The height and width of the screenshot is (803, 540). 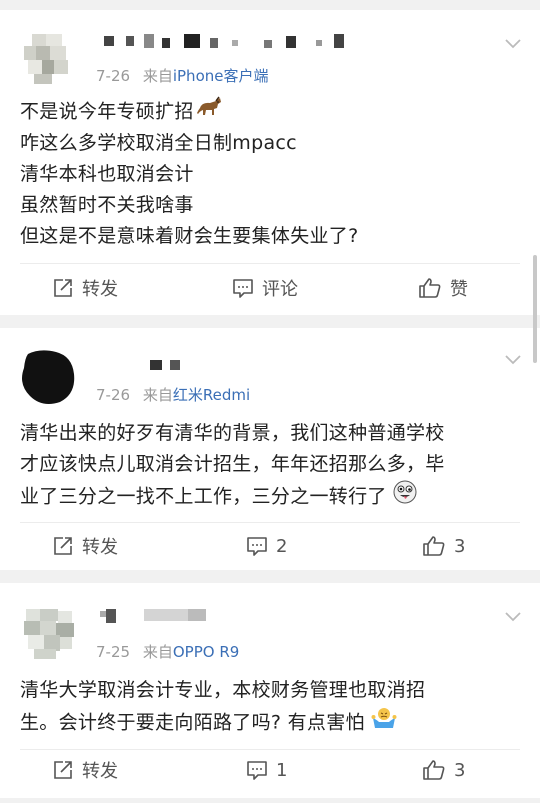 I want to click on post-meta: 7-26 来自红米Redmi, so click(x=173, y=394).